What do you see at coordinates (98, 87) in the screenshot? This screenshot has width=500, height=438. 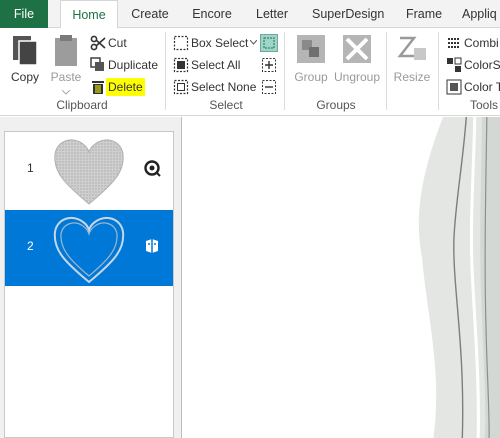 I see `trash-icon` at bounding box center [98, 87].